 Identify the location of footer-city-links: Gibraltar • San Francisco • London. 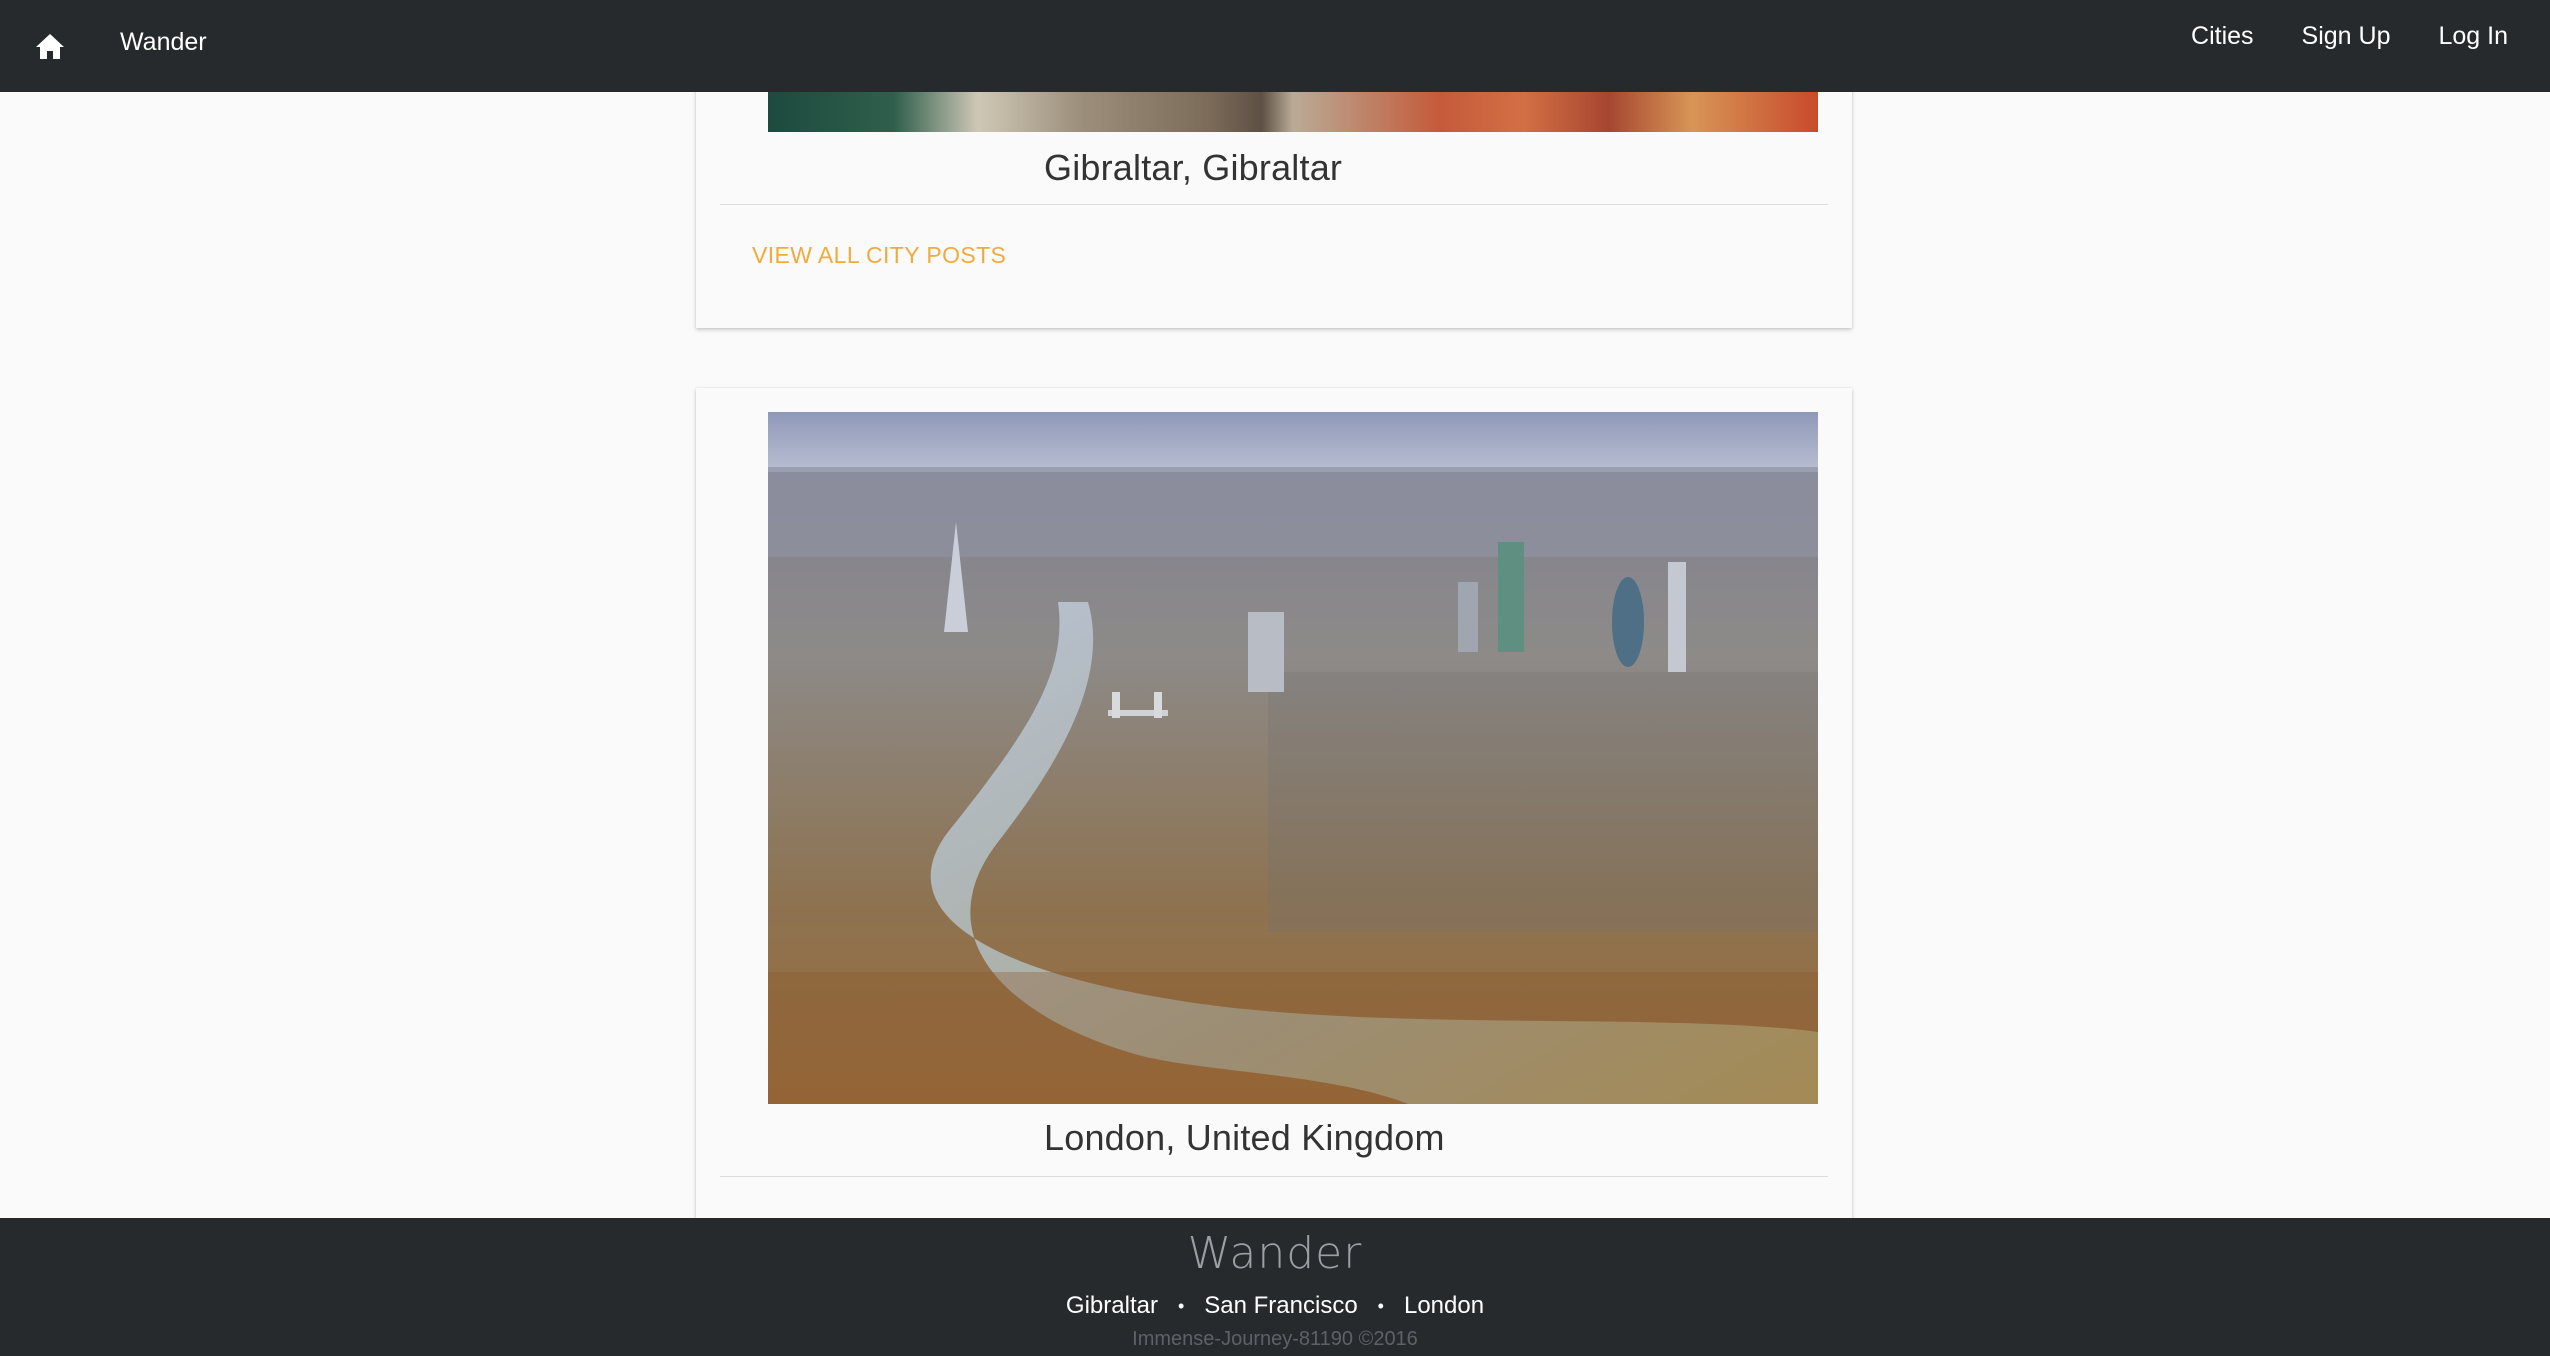
(1275, 1306).